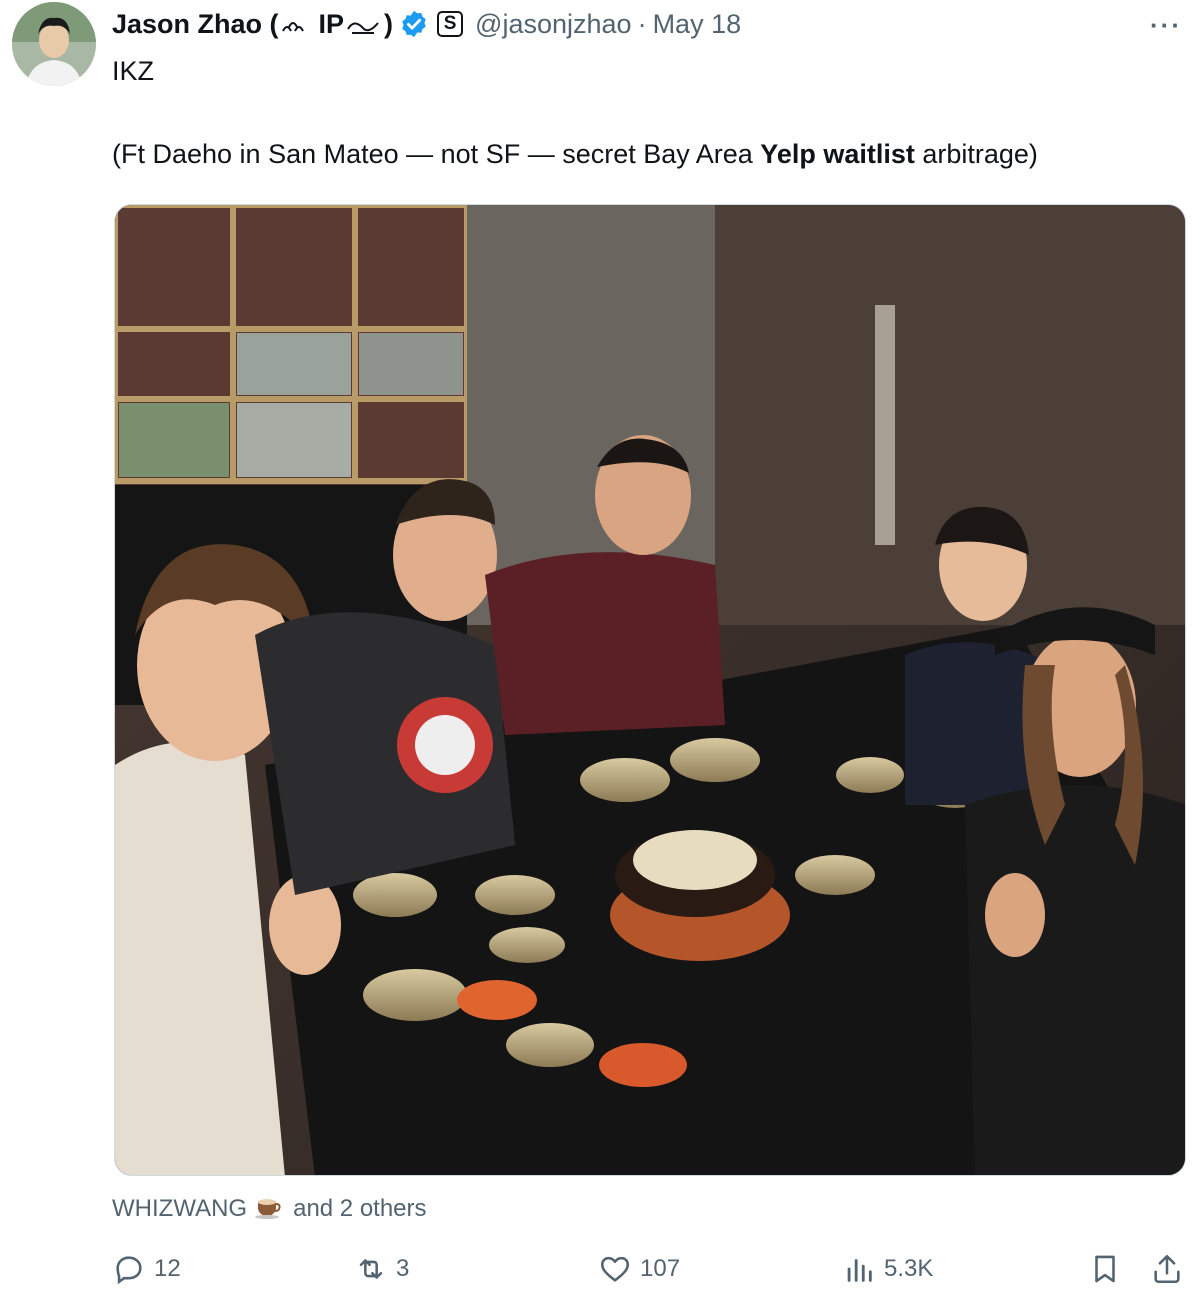 This screenshot has height=1304, width=1200. Describe the element at coordinates (909, 1268) in the screenshot. I see `views-count: 5.3K` at that location.